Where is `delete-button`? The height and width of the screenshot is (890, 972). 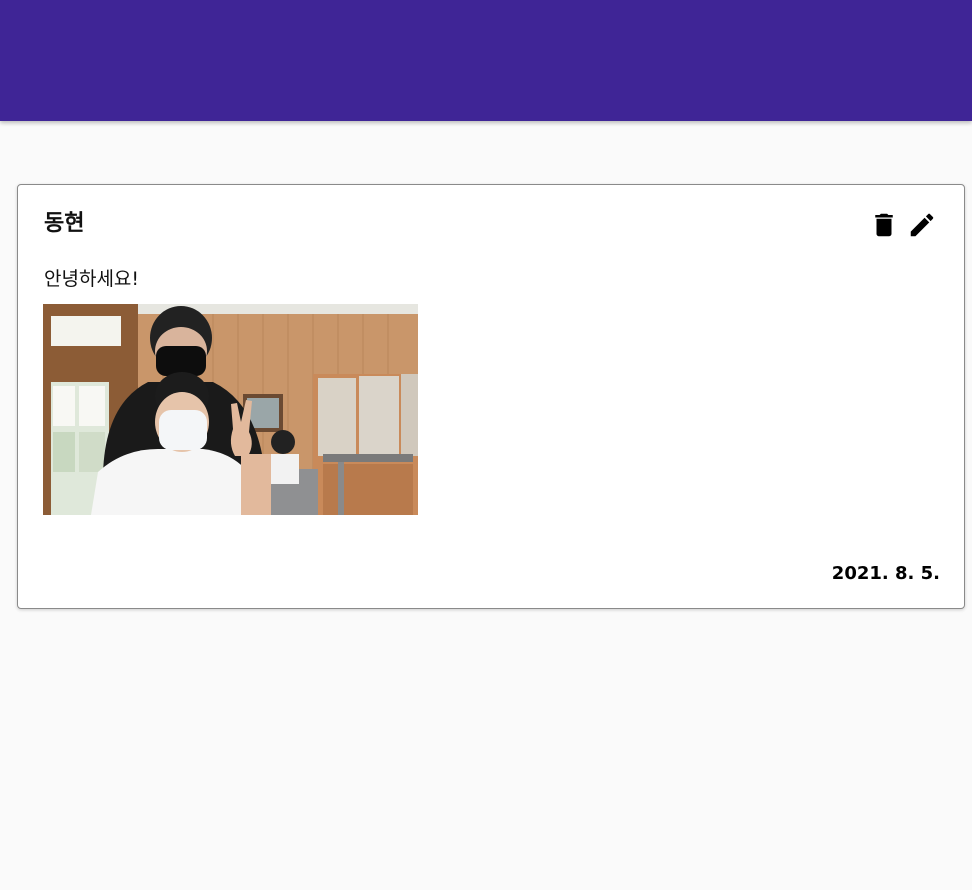 delete-button is located at coordinates (884, 225).